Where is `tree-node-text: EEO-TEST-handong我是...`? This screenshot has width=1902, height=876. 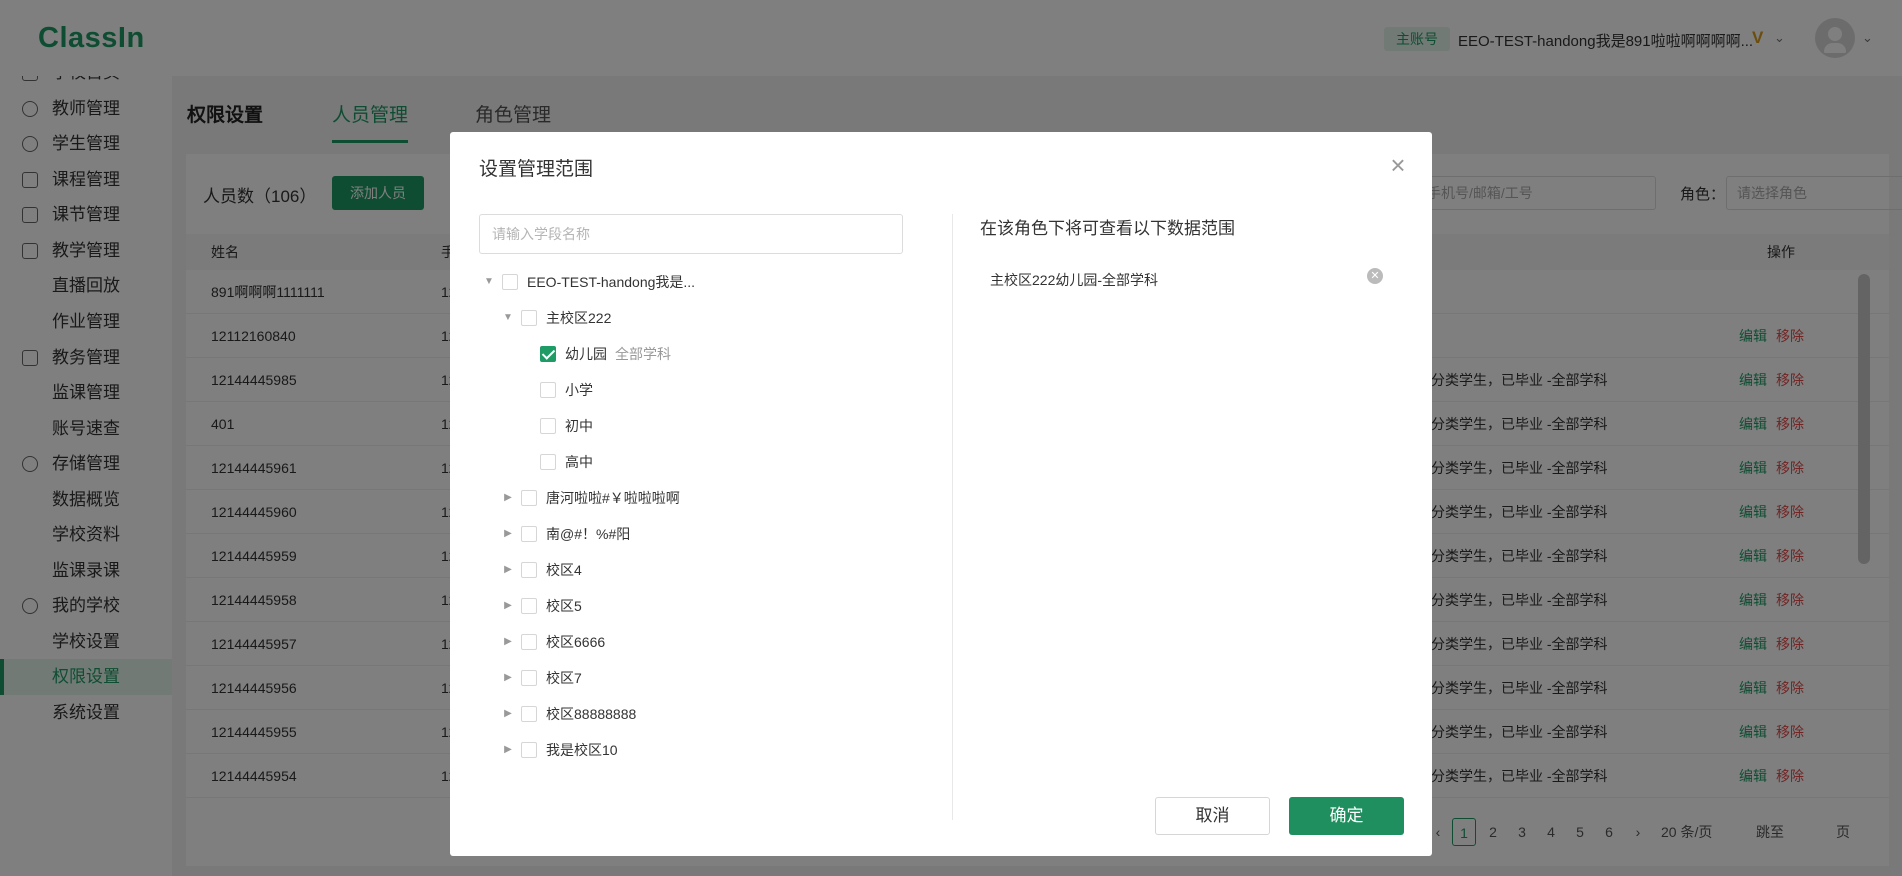
tree-node-text: EEO-TEST-handong我是... is located at coordinates (611, 282).